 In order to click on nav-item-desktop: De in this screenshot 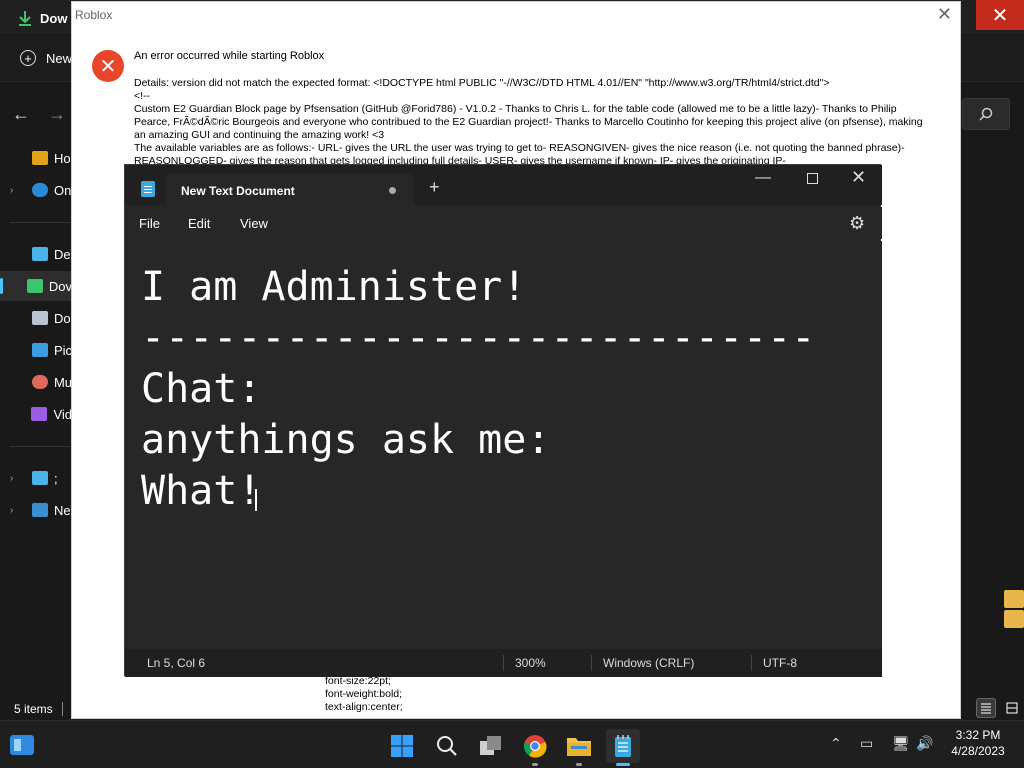, I will do `click(36, 254)`.